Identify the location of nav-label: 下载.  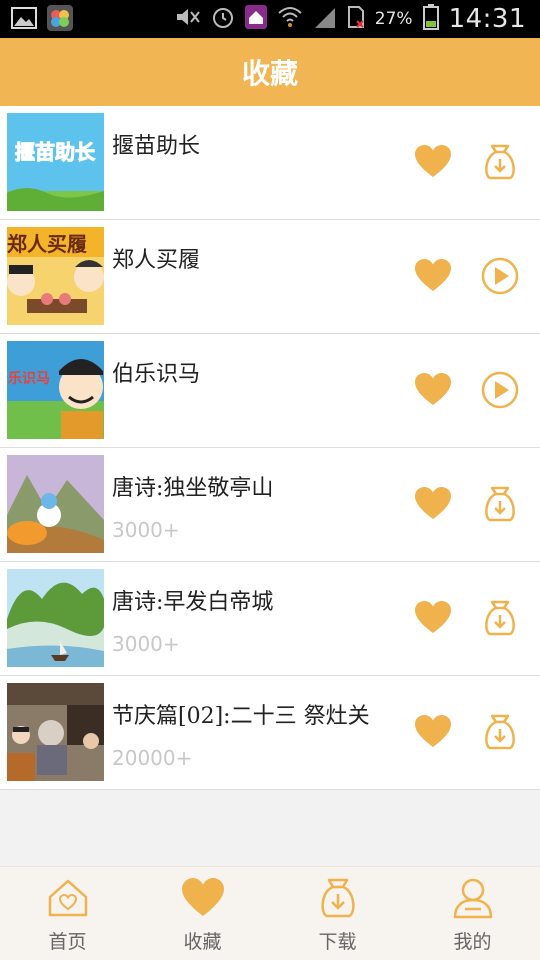
(337, 942).